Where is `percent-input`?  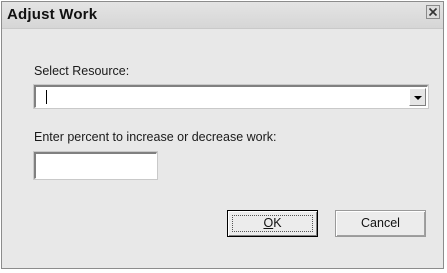 percent-input is located at coordinates (95, 165).